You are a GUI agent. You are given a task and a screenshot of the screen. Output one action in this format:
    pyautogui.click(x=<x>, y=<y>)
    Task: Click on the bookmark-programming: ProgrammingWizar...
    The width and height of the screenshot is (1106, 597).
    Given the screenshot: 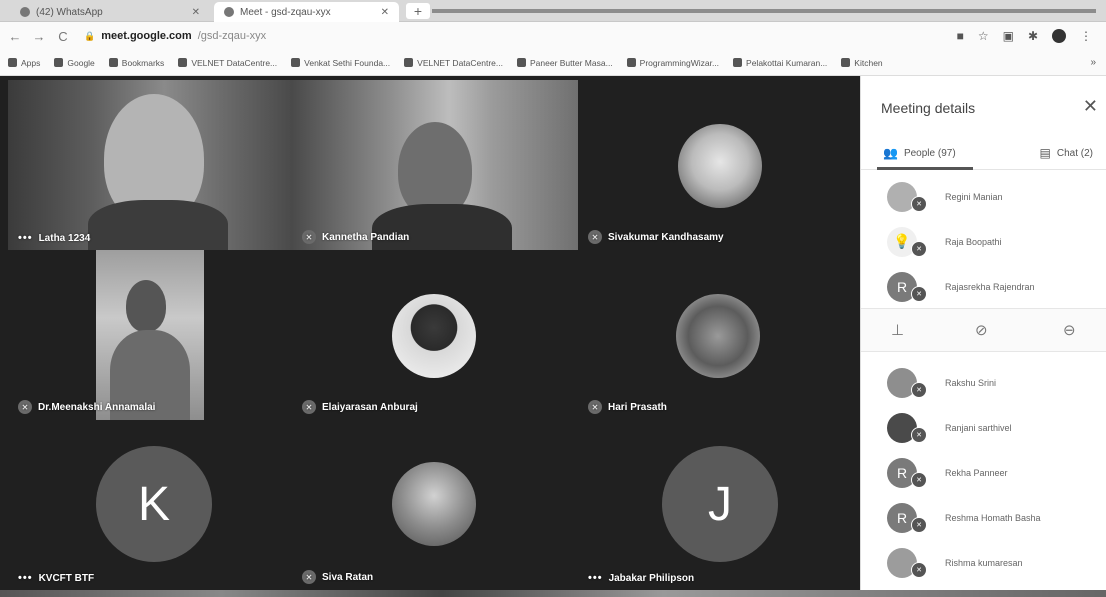 What is the action you would take?
    pyautogui.click(x=672, y=63)
    